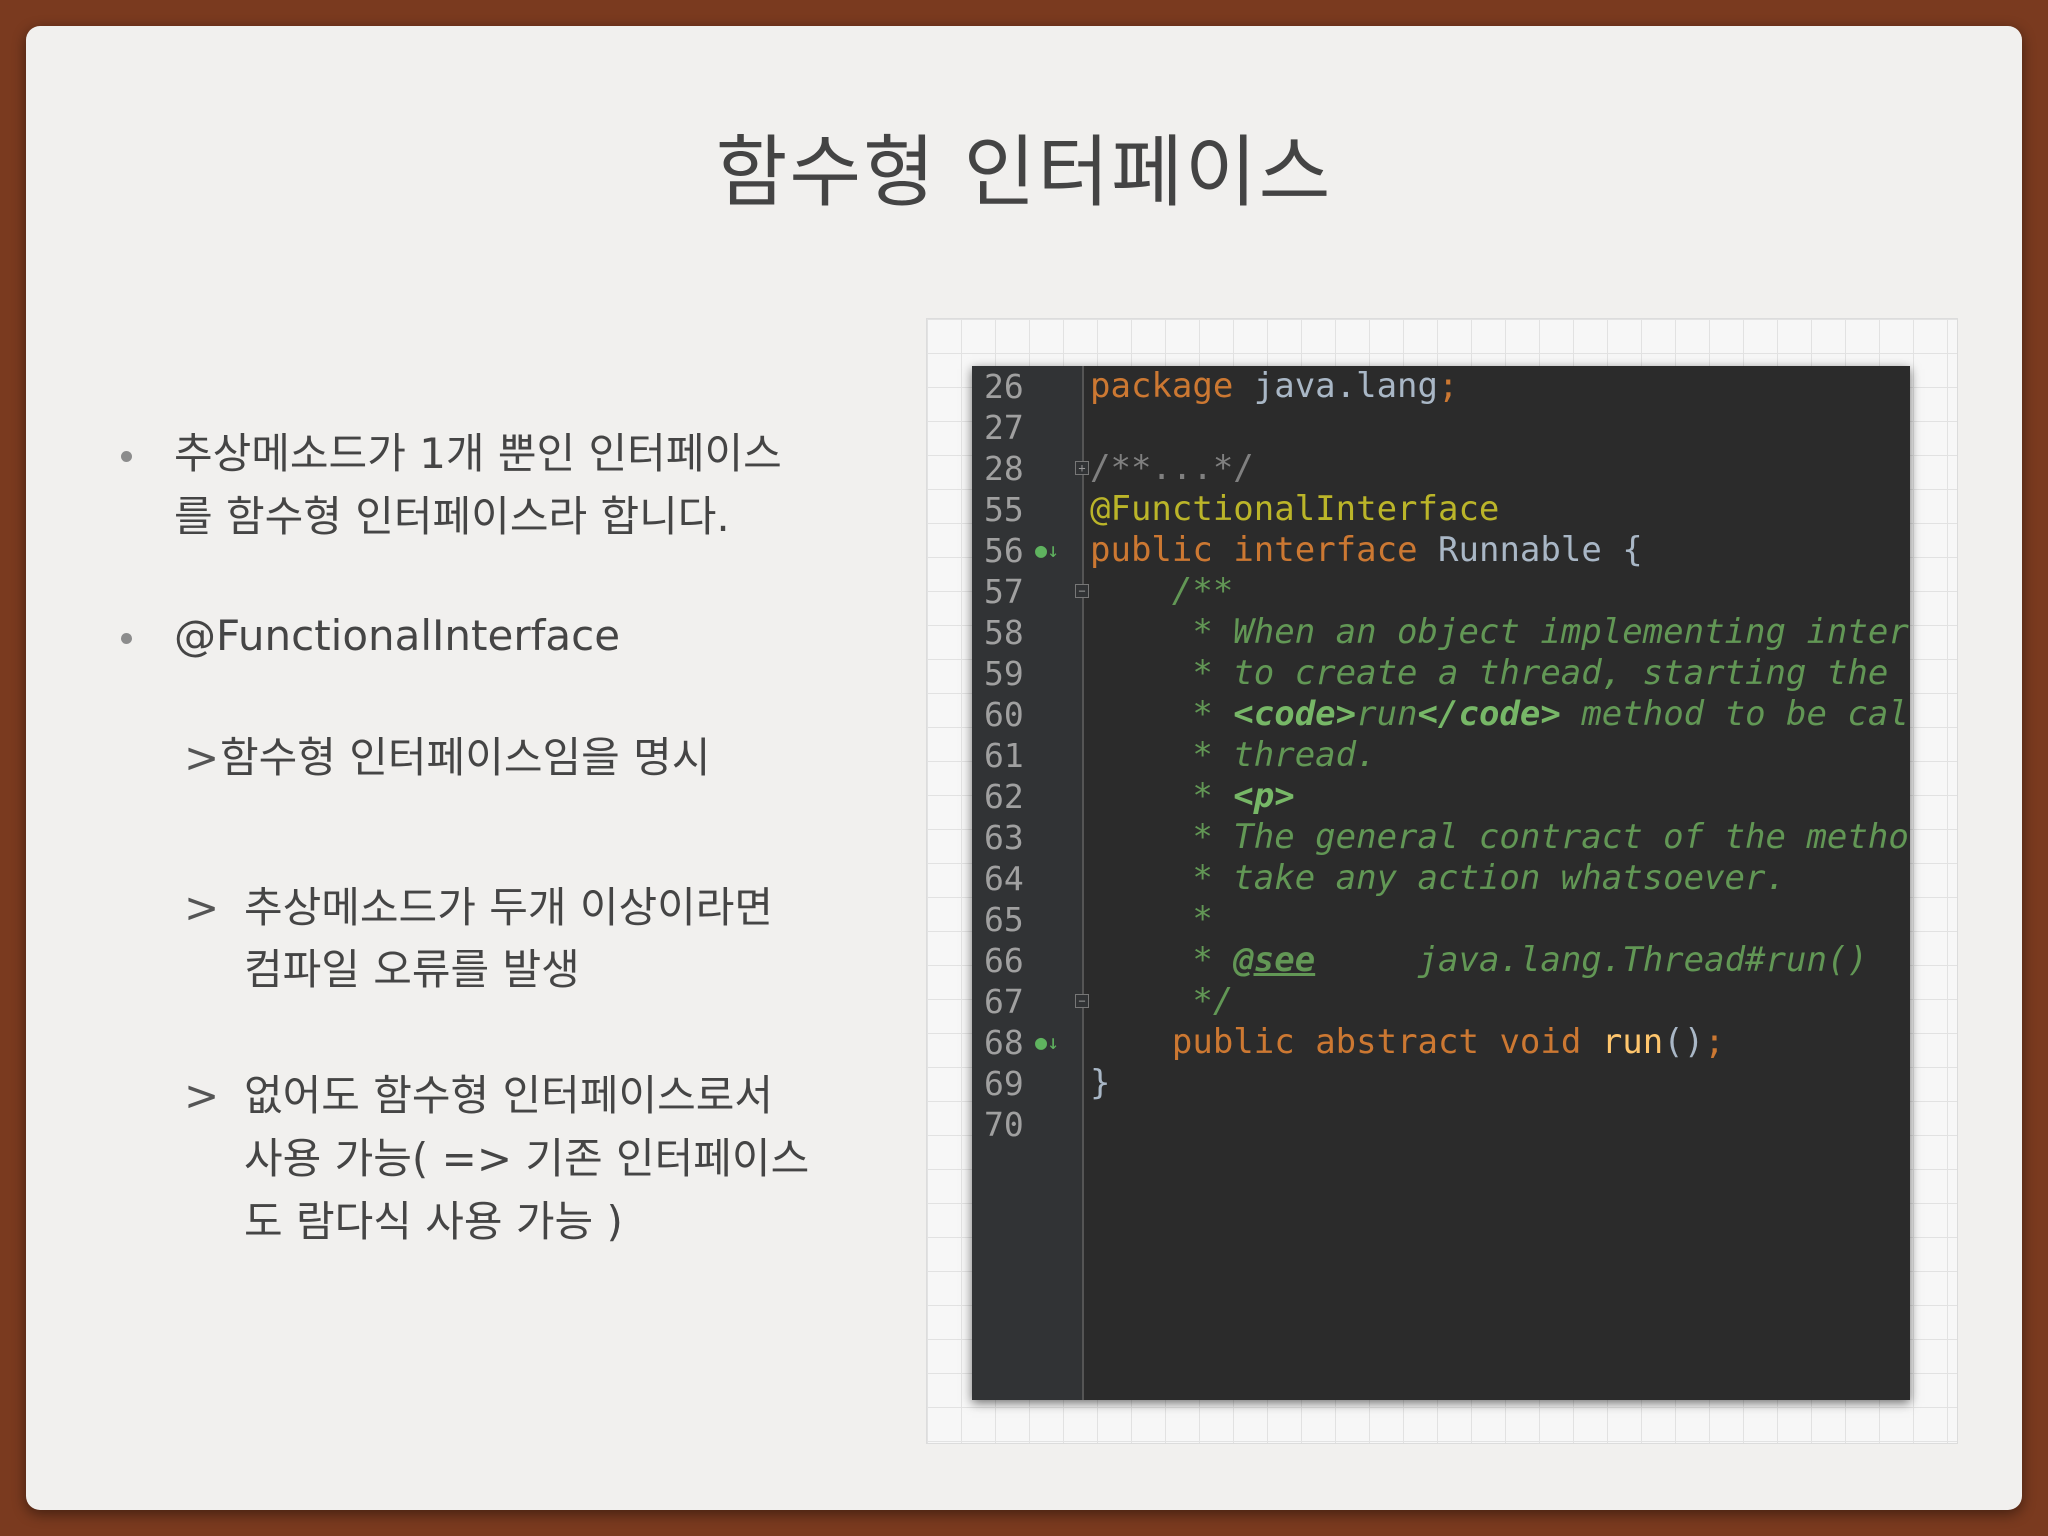 The image size is (2048, 1536). I want to click on code-line-57: /**, so click(1161, 591).